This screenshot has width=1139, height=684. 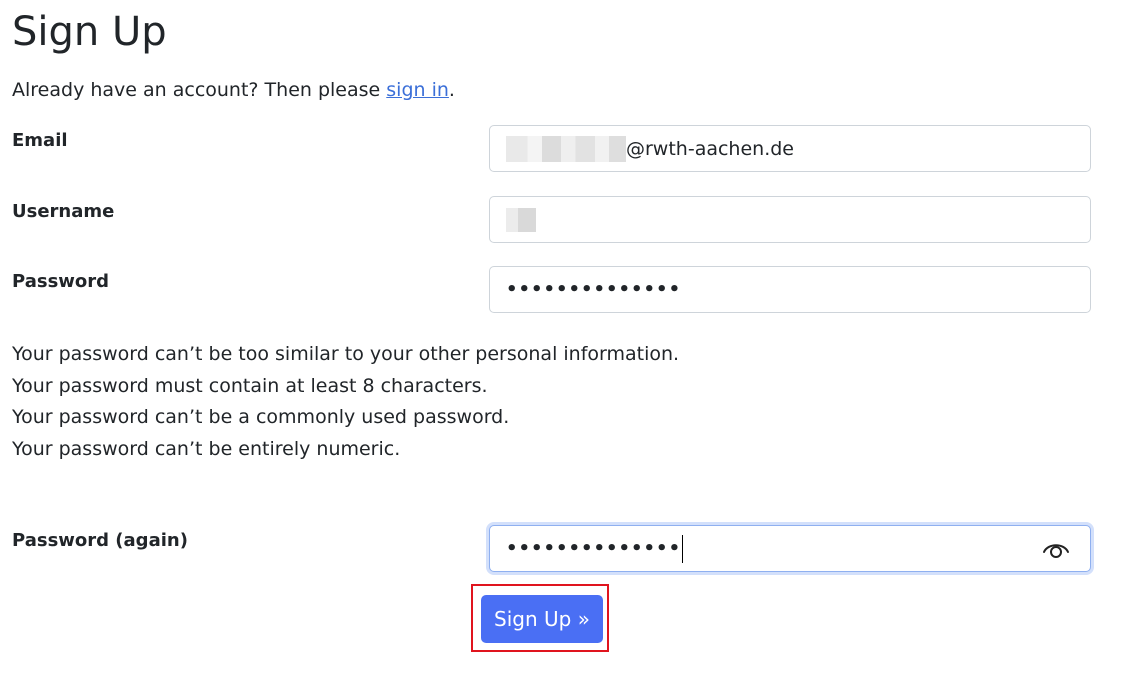 What do you see at coordinates (100, 540) in the screenshot?
I see `password-again-label: Password (again)` at bounding box center [100, 540].